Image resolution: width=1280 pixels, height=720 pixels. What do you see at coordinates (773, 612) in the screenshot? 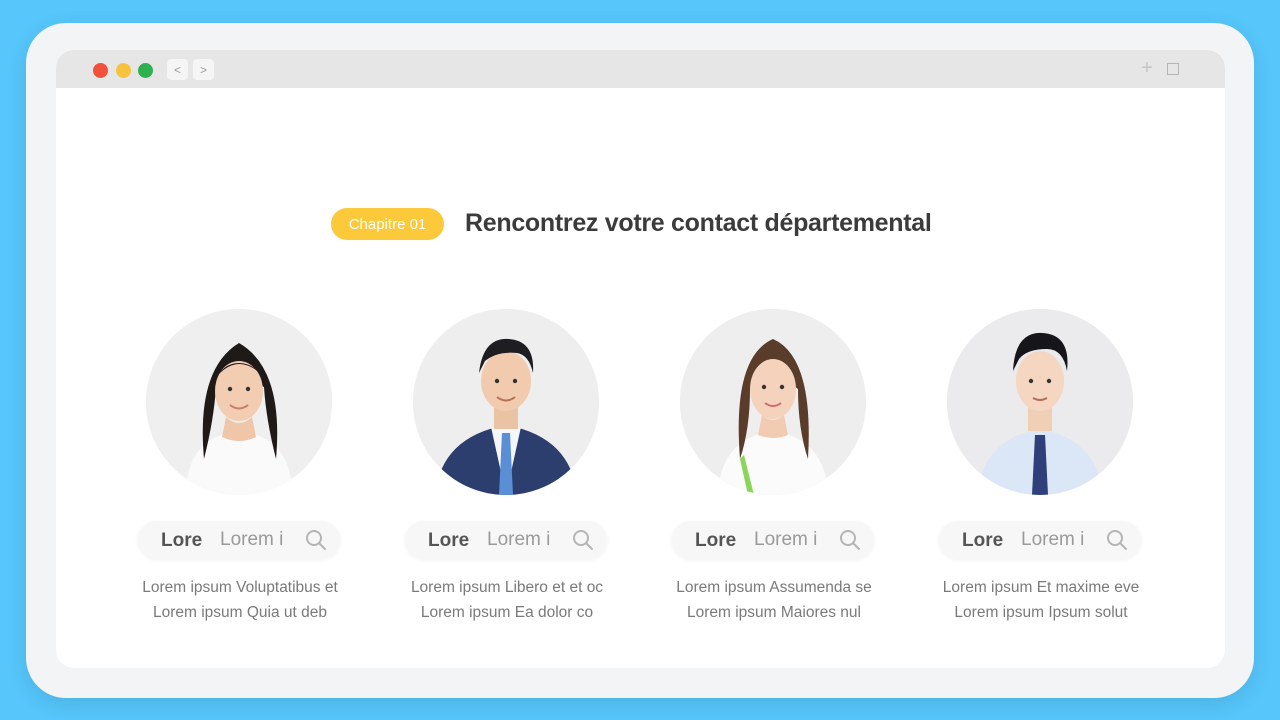
I see `description-line: Lorem ipsum Maiores nul` at bounding box center [773, 612].